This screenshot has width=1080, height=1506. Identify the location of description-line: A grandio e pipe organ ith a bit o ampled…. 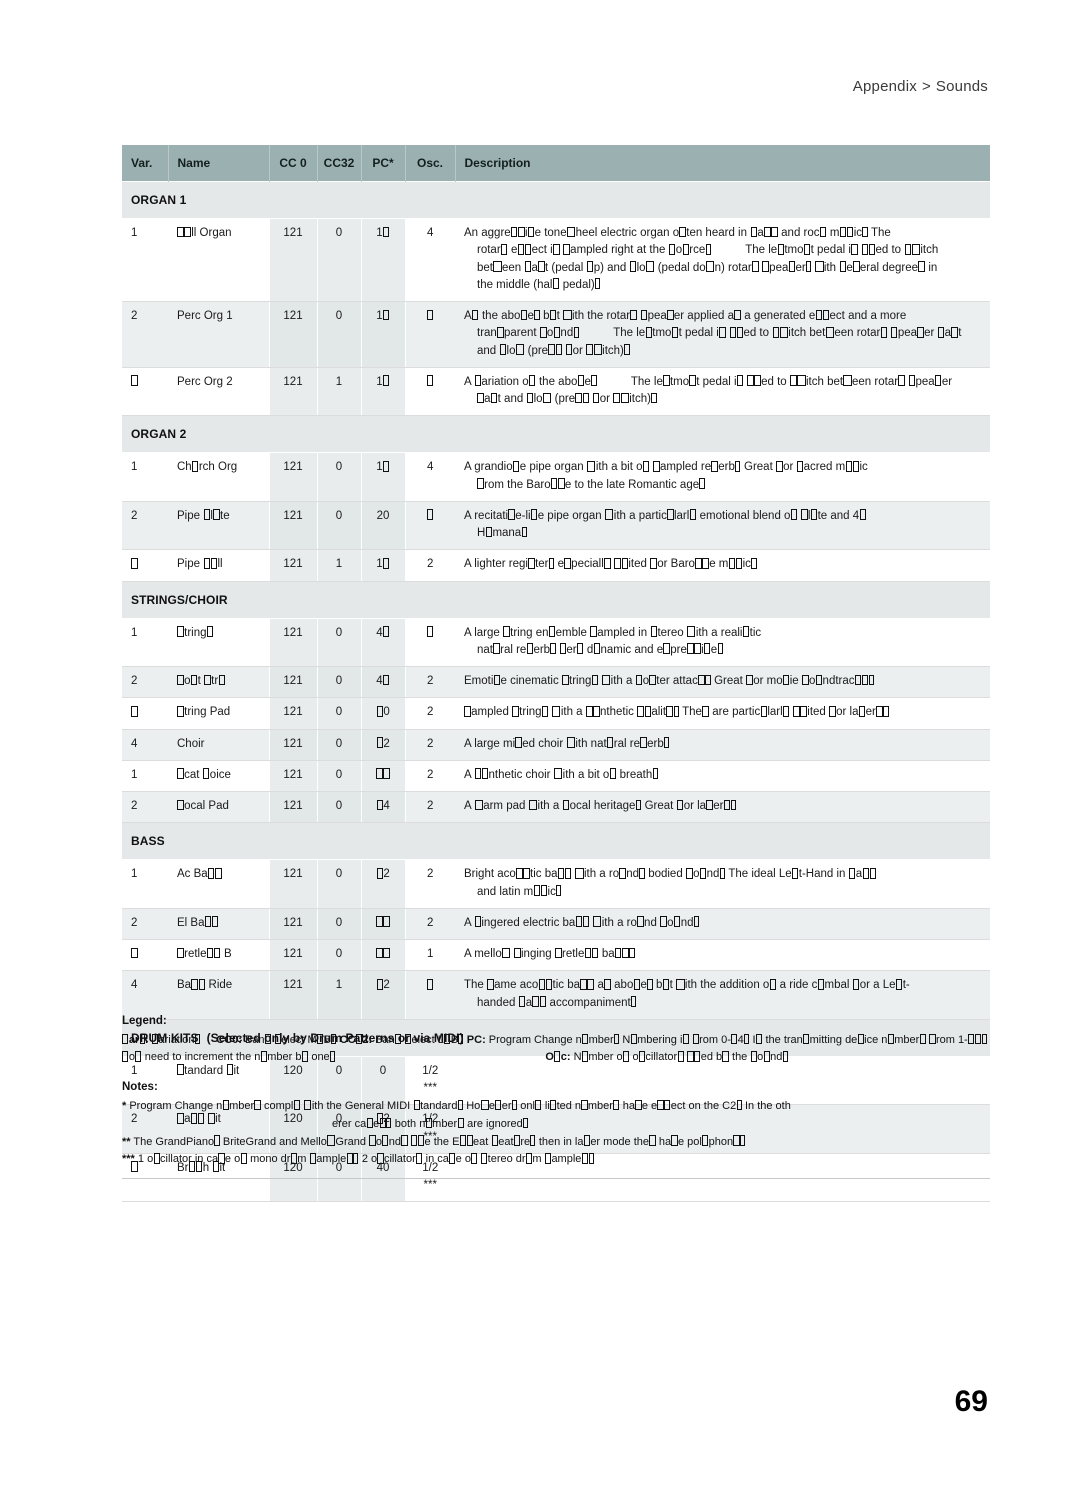
(666, 467).